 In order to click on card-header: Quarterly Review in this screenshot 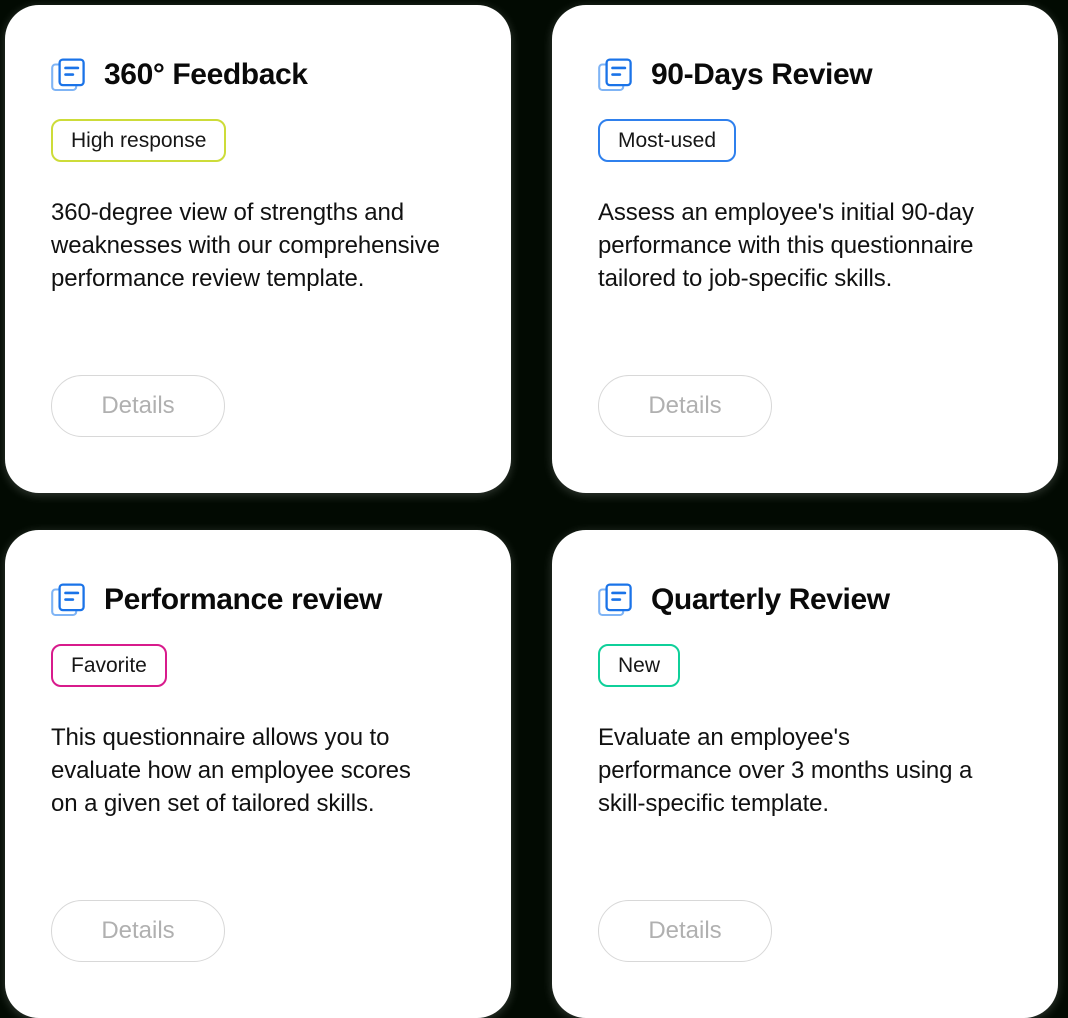, I will do `click(805, 599)`.